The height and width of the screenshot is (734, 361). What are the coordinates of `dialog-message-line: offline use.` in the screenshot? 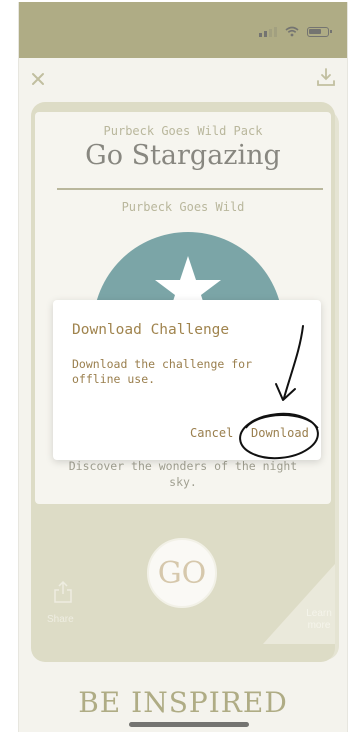 It's located at (114, 379).